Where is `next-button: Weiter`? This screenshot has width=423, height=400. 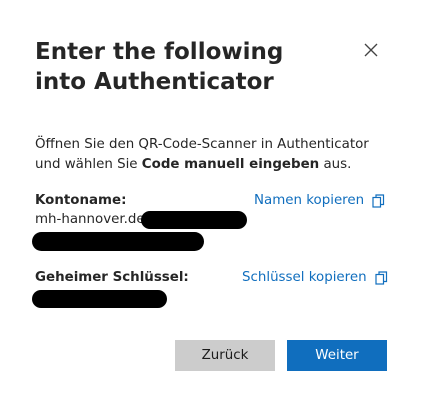
next-button: Weiter is located at coordinates (337, 355).